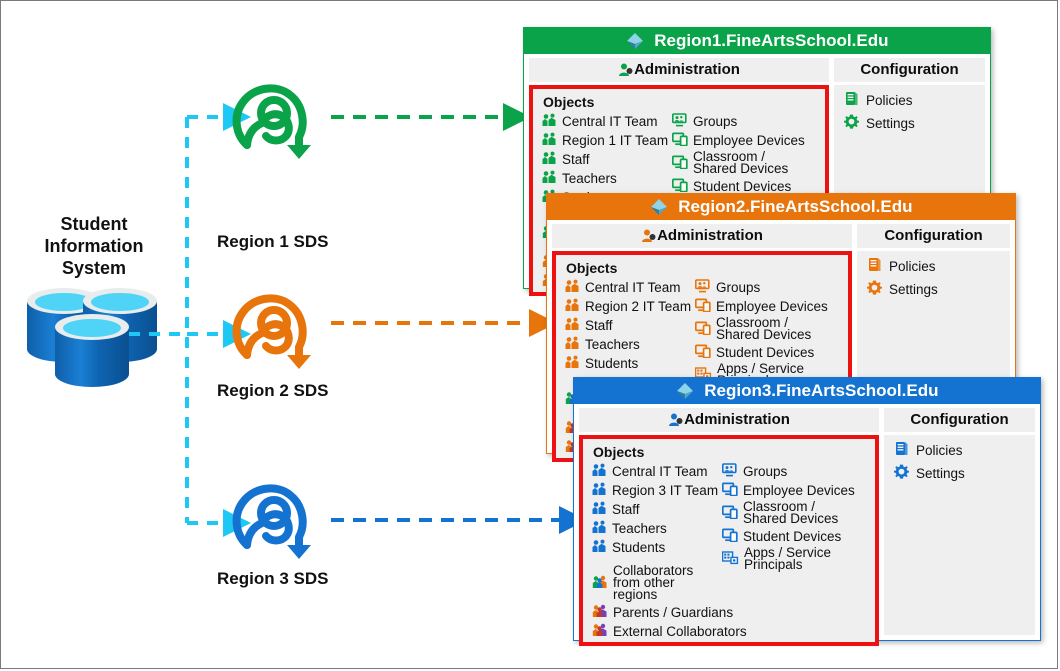  I want to click on source-title-line-2: Information, so click(94, 246).